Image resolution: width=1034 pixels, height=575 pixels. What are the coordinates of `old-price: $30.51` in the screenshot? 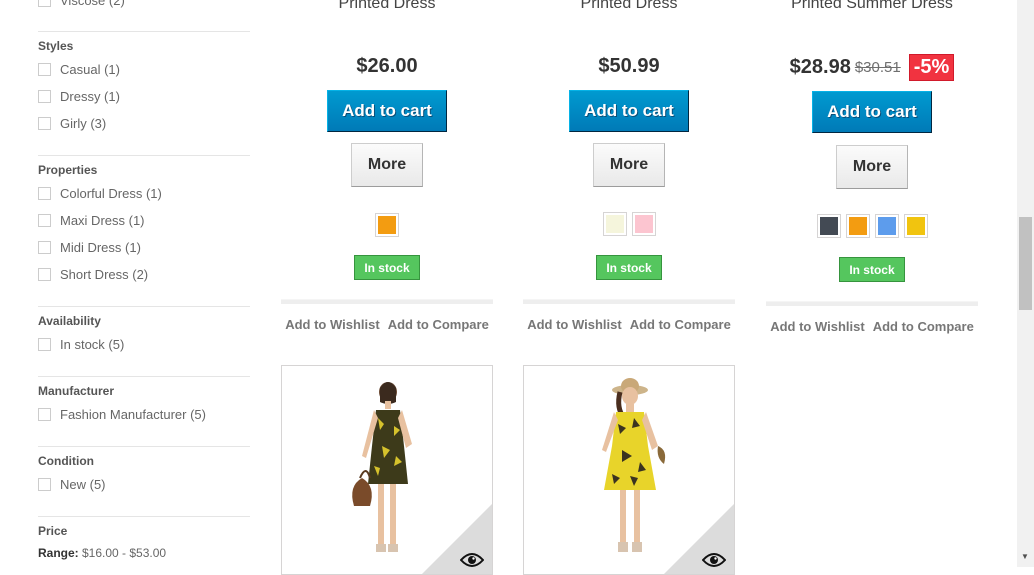 It's located at (877, 67).